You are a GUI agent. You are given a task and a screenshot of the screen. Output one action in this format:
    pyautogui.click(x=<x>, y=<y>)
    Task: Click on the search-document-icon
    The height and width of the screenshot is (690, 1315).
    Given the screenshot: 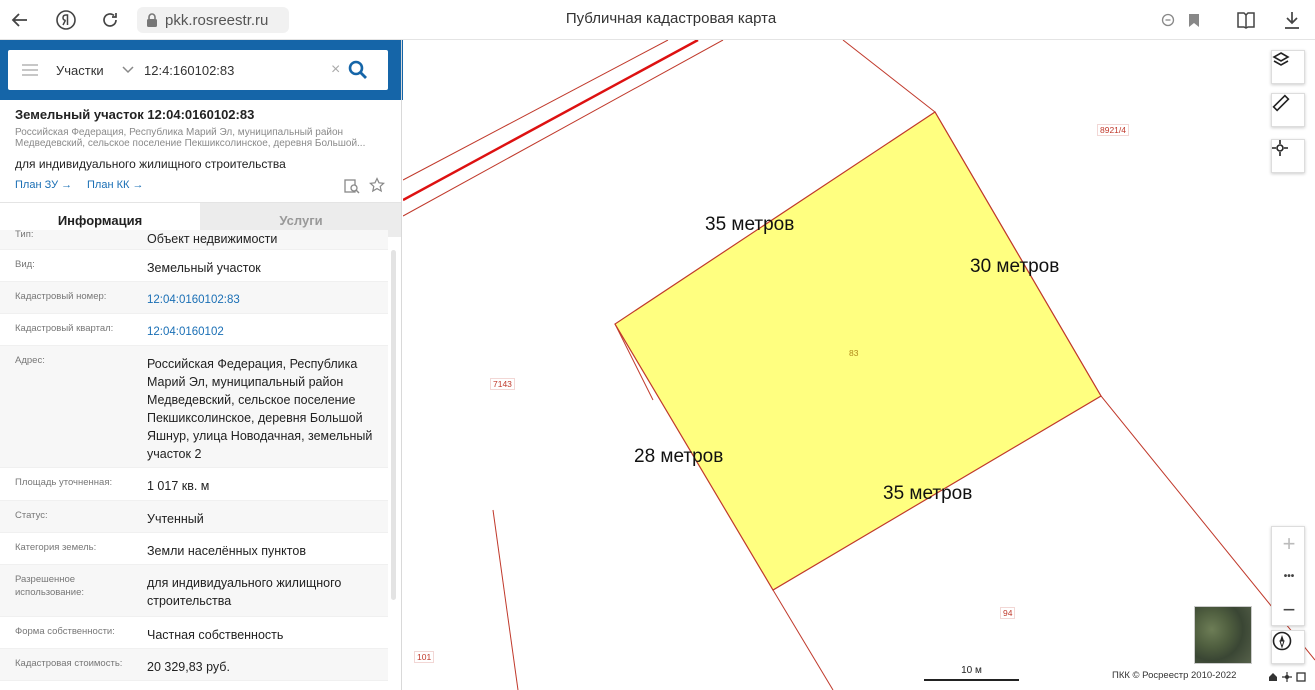 What is the action you would take?
    pyautogui.click(x=352, y=186)
    